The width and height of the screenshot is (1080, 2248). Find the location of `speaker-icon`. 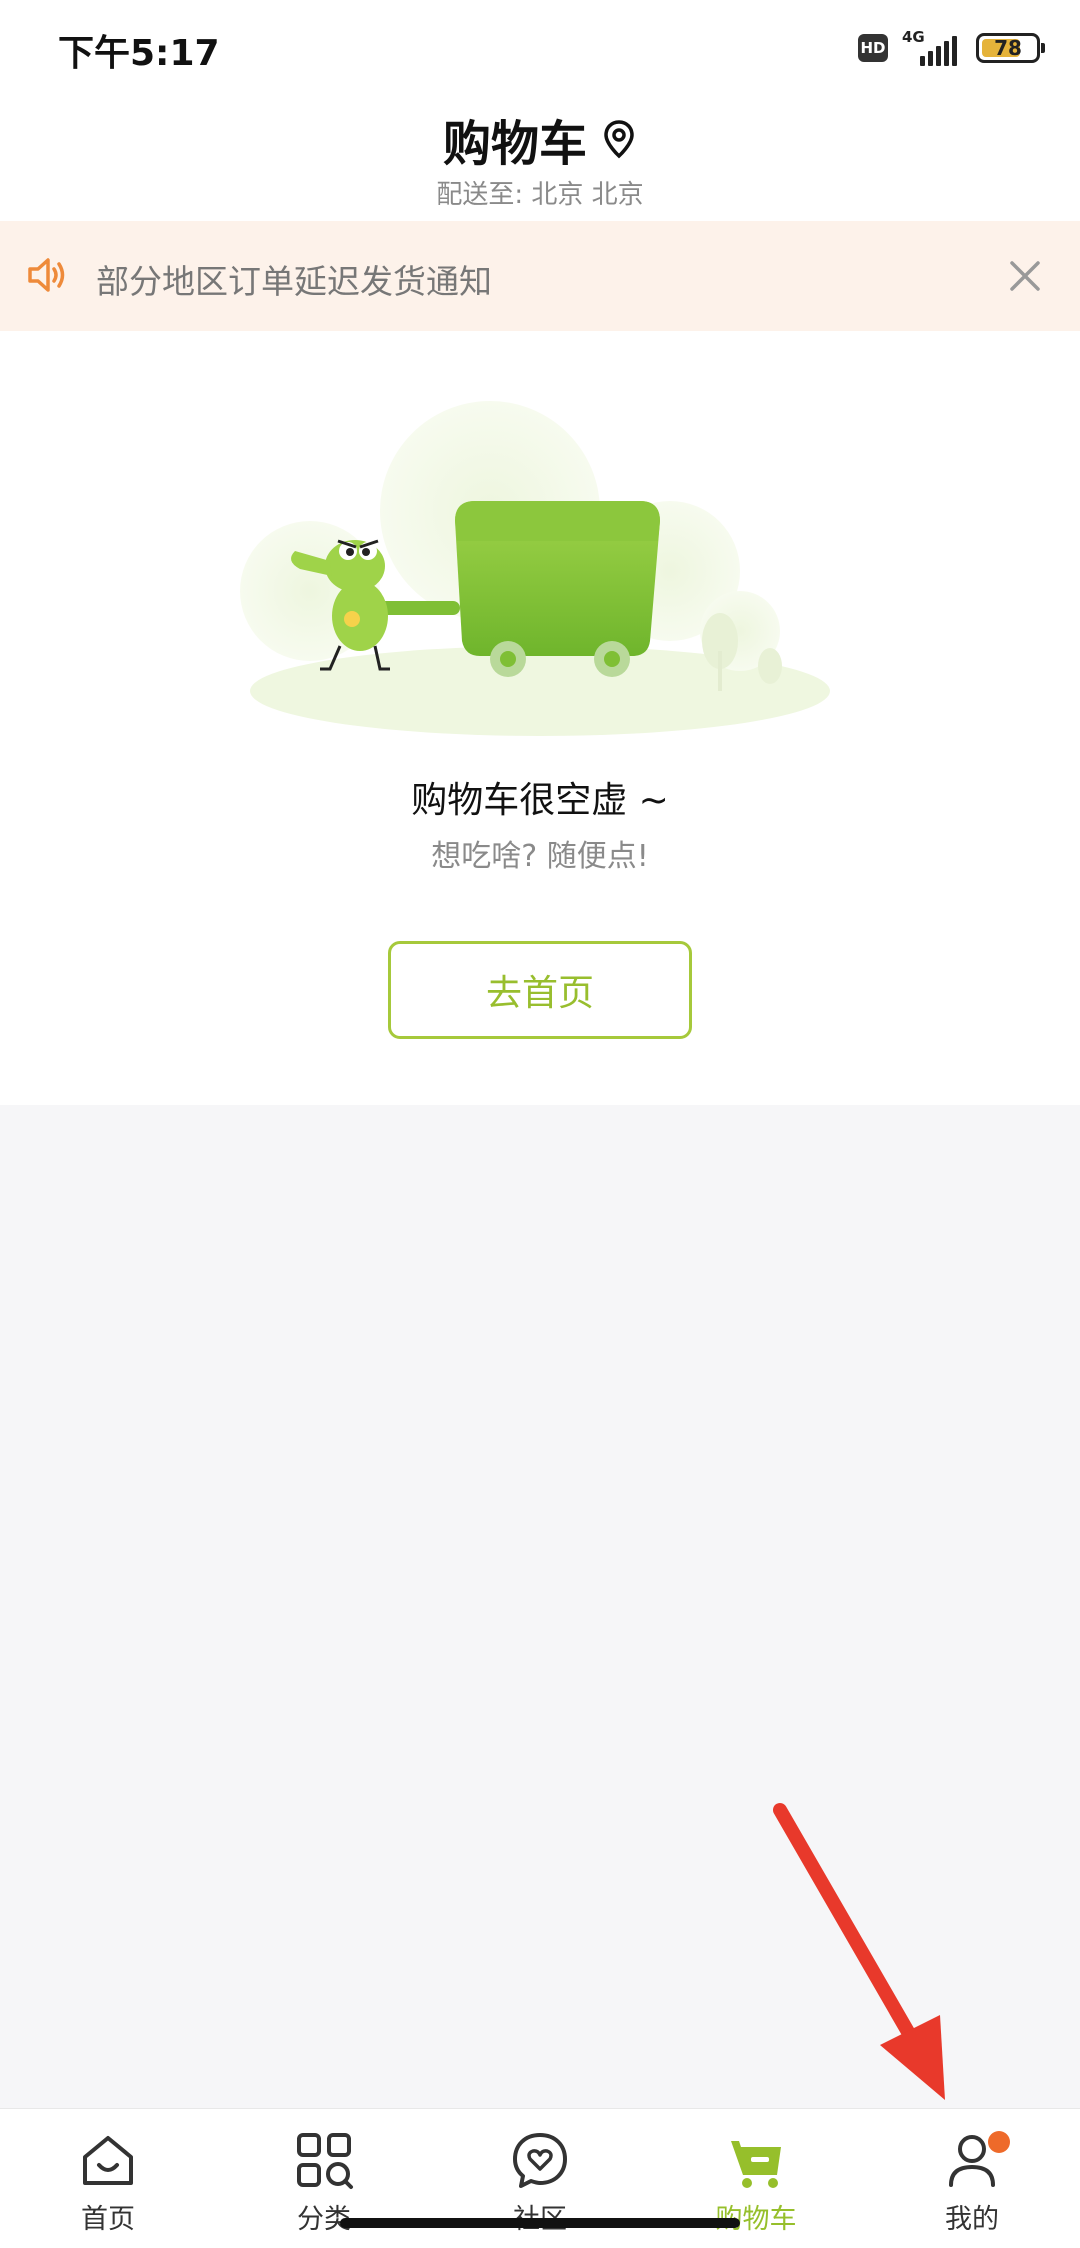

speaker-icon is located at coordinates (46, 275).